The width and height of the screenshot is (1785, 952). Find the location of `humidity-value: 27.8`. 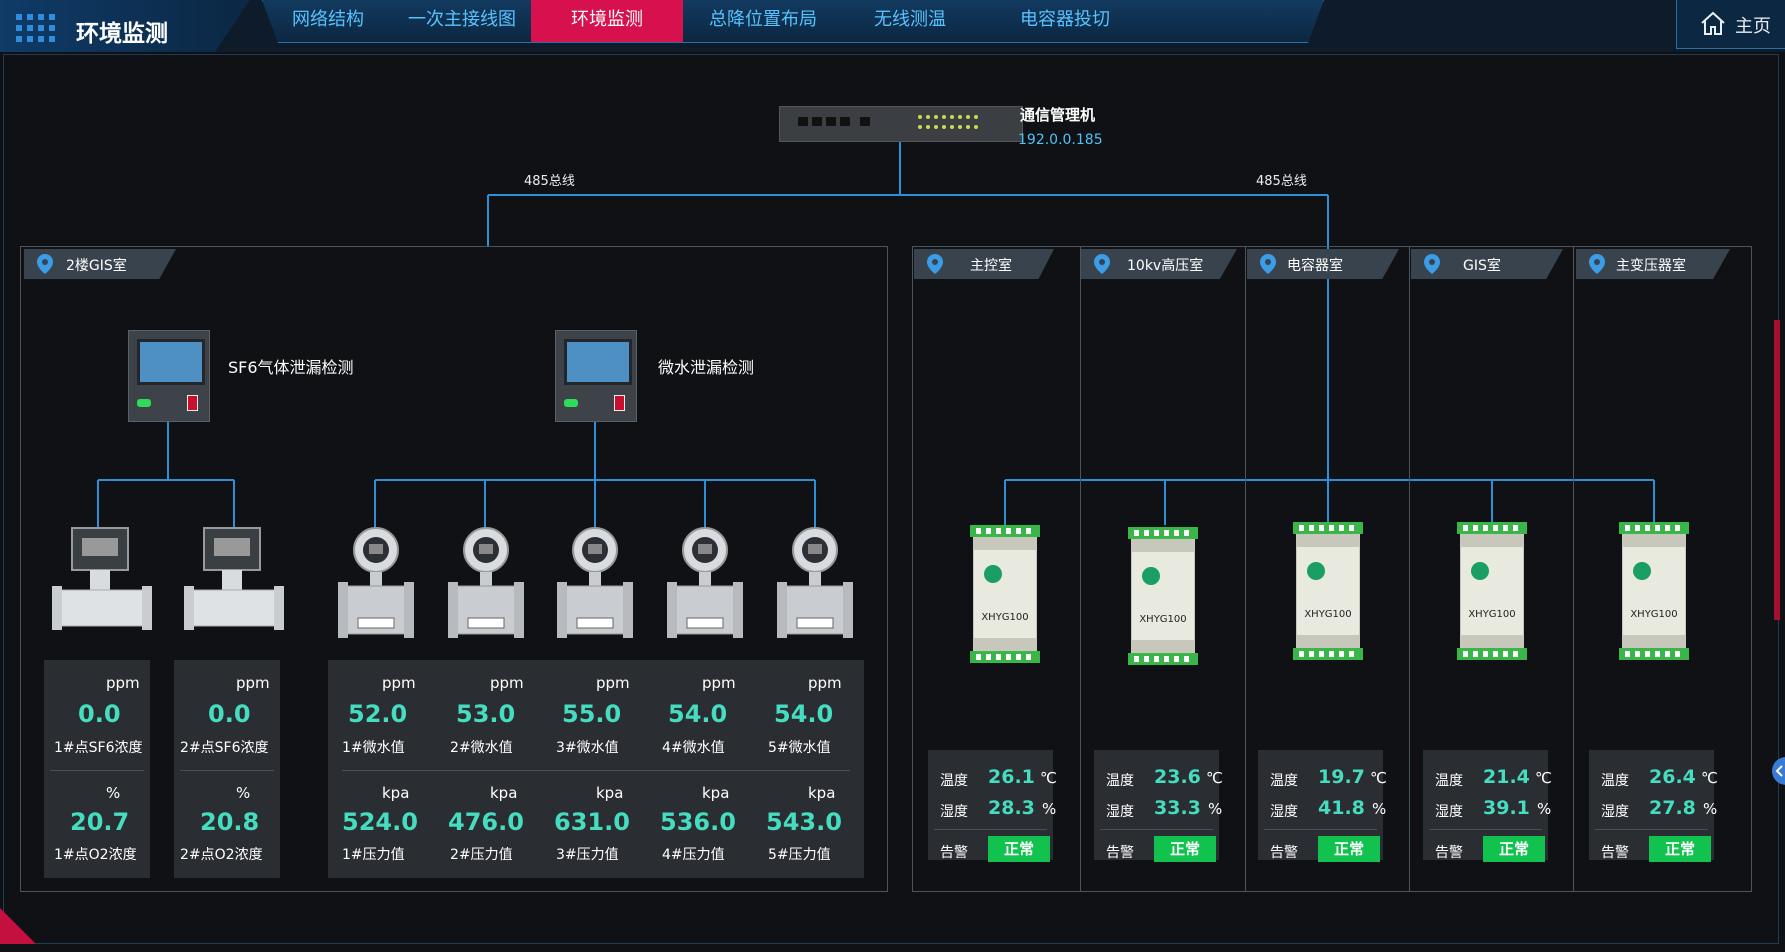

humidity-value: 27.8 is located at coordinates (1672, 808).